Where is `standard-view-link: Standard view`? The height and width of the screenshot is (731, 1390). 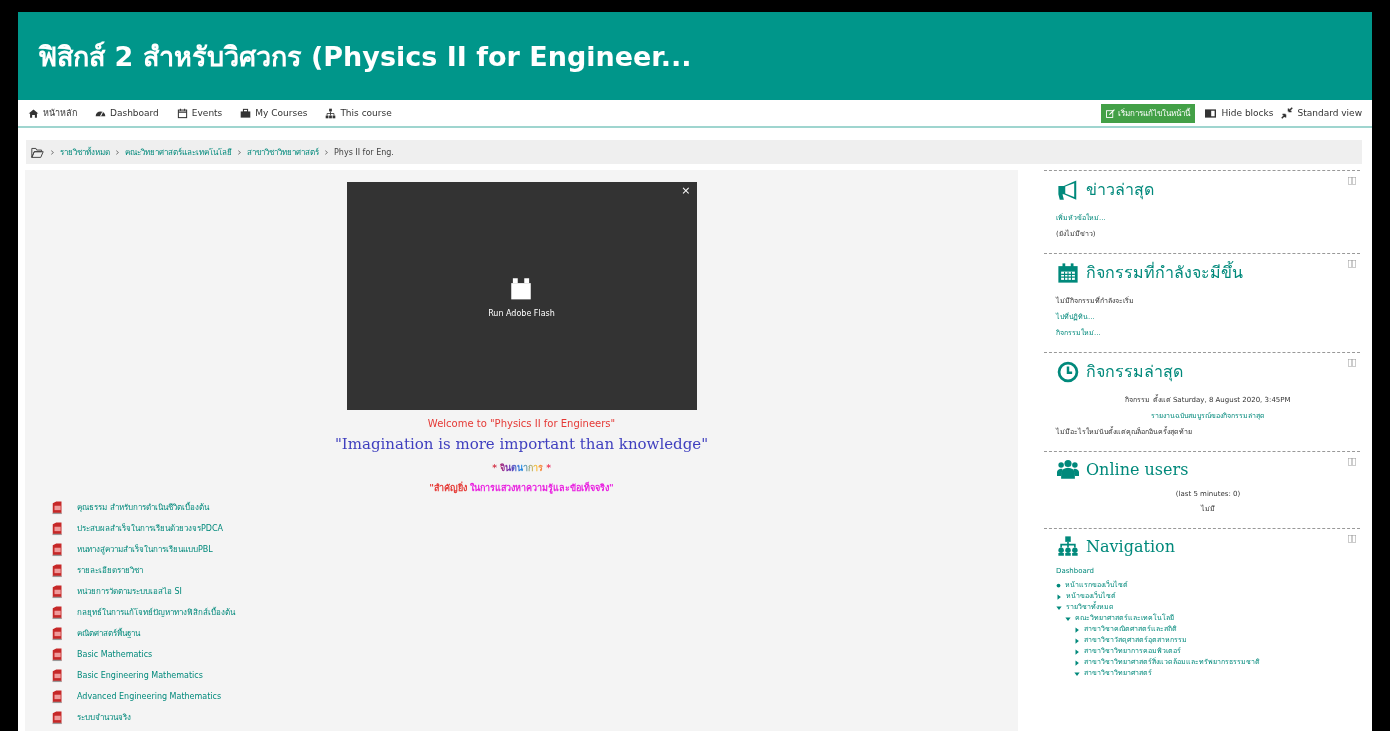
standard-view-link: Standard view is located at coordinates (1321, 113).